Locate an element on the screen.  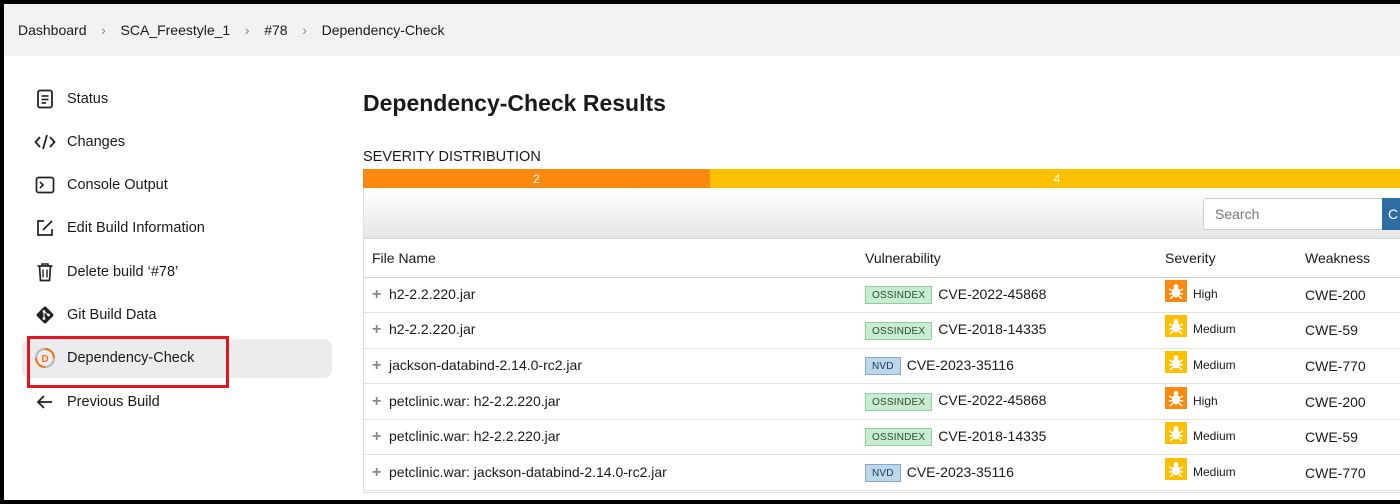
vulnerability-cell: OSSINDEX CVE-2018-14335 is located at coordinates (1007, 437).